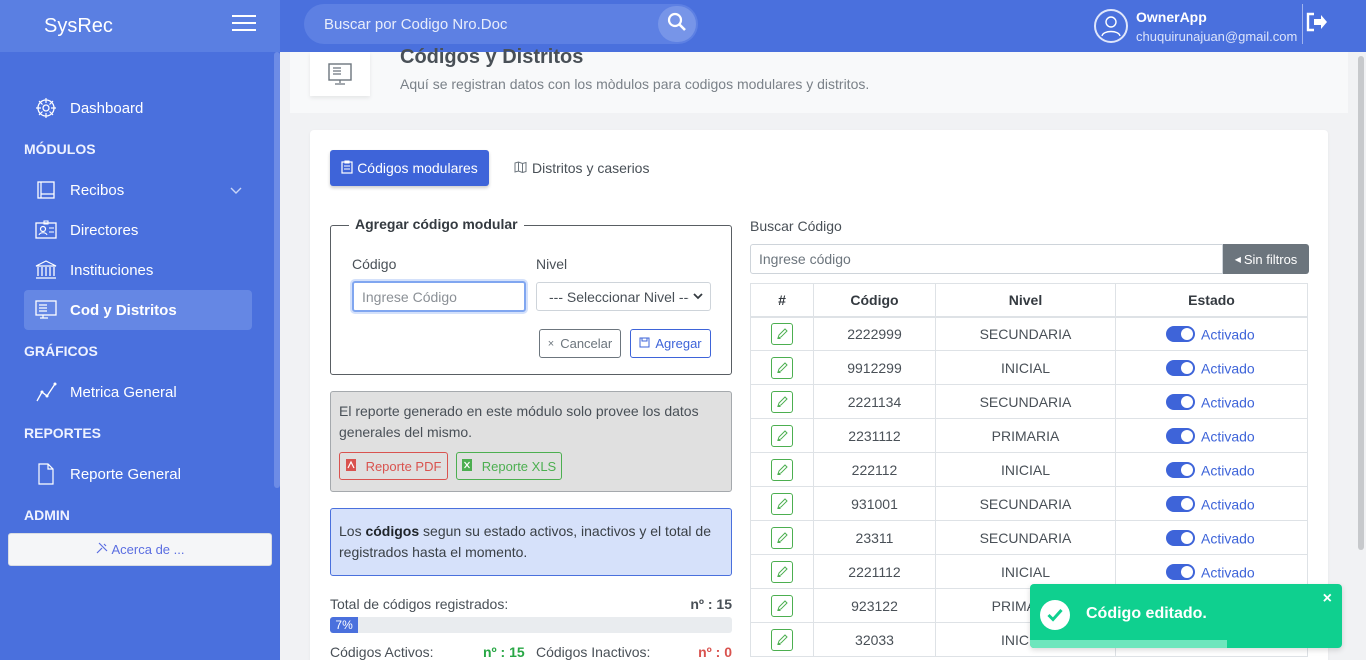 This screenshot has width=1366, height=660. I want to click on xls-label: Reporte XLS, so click(519, 466).